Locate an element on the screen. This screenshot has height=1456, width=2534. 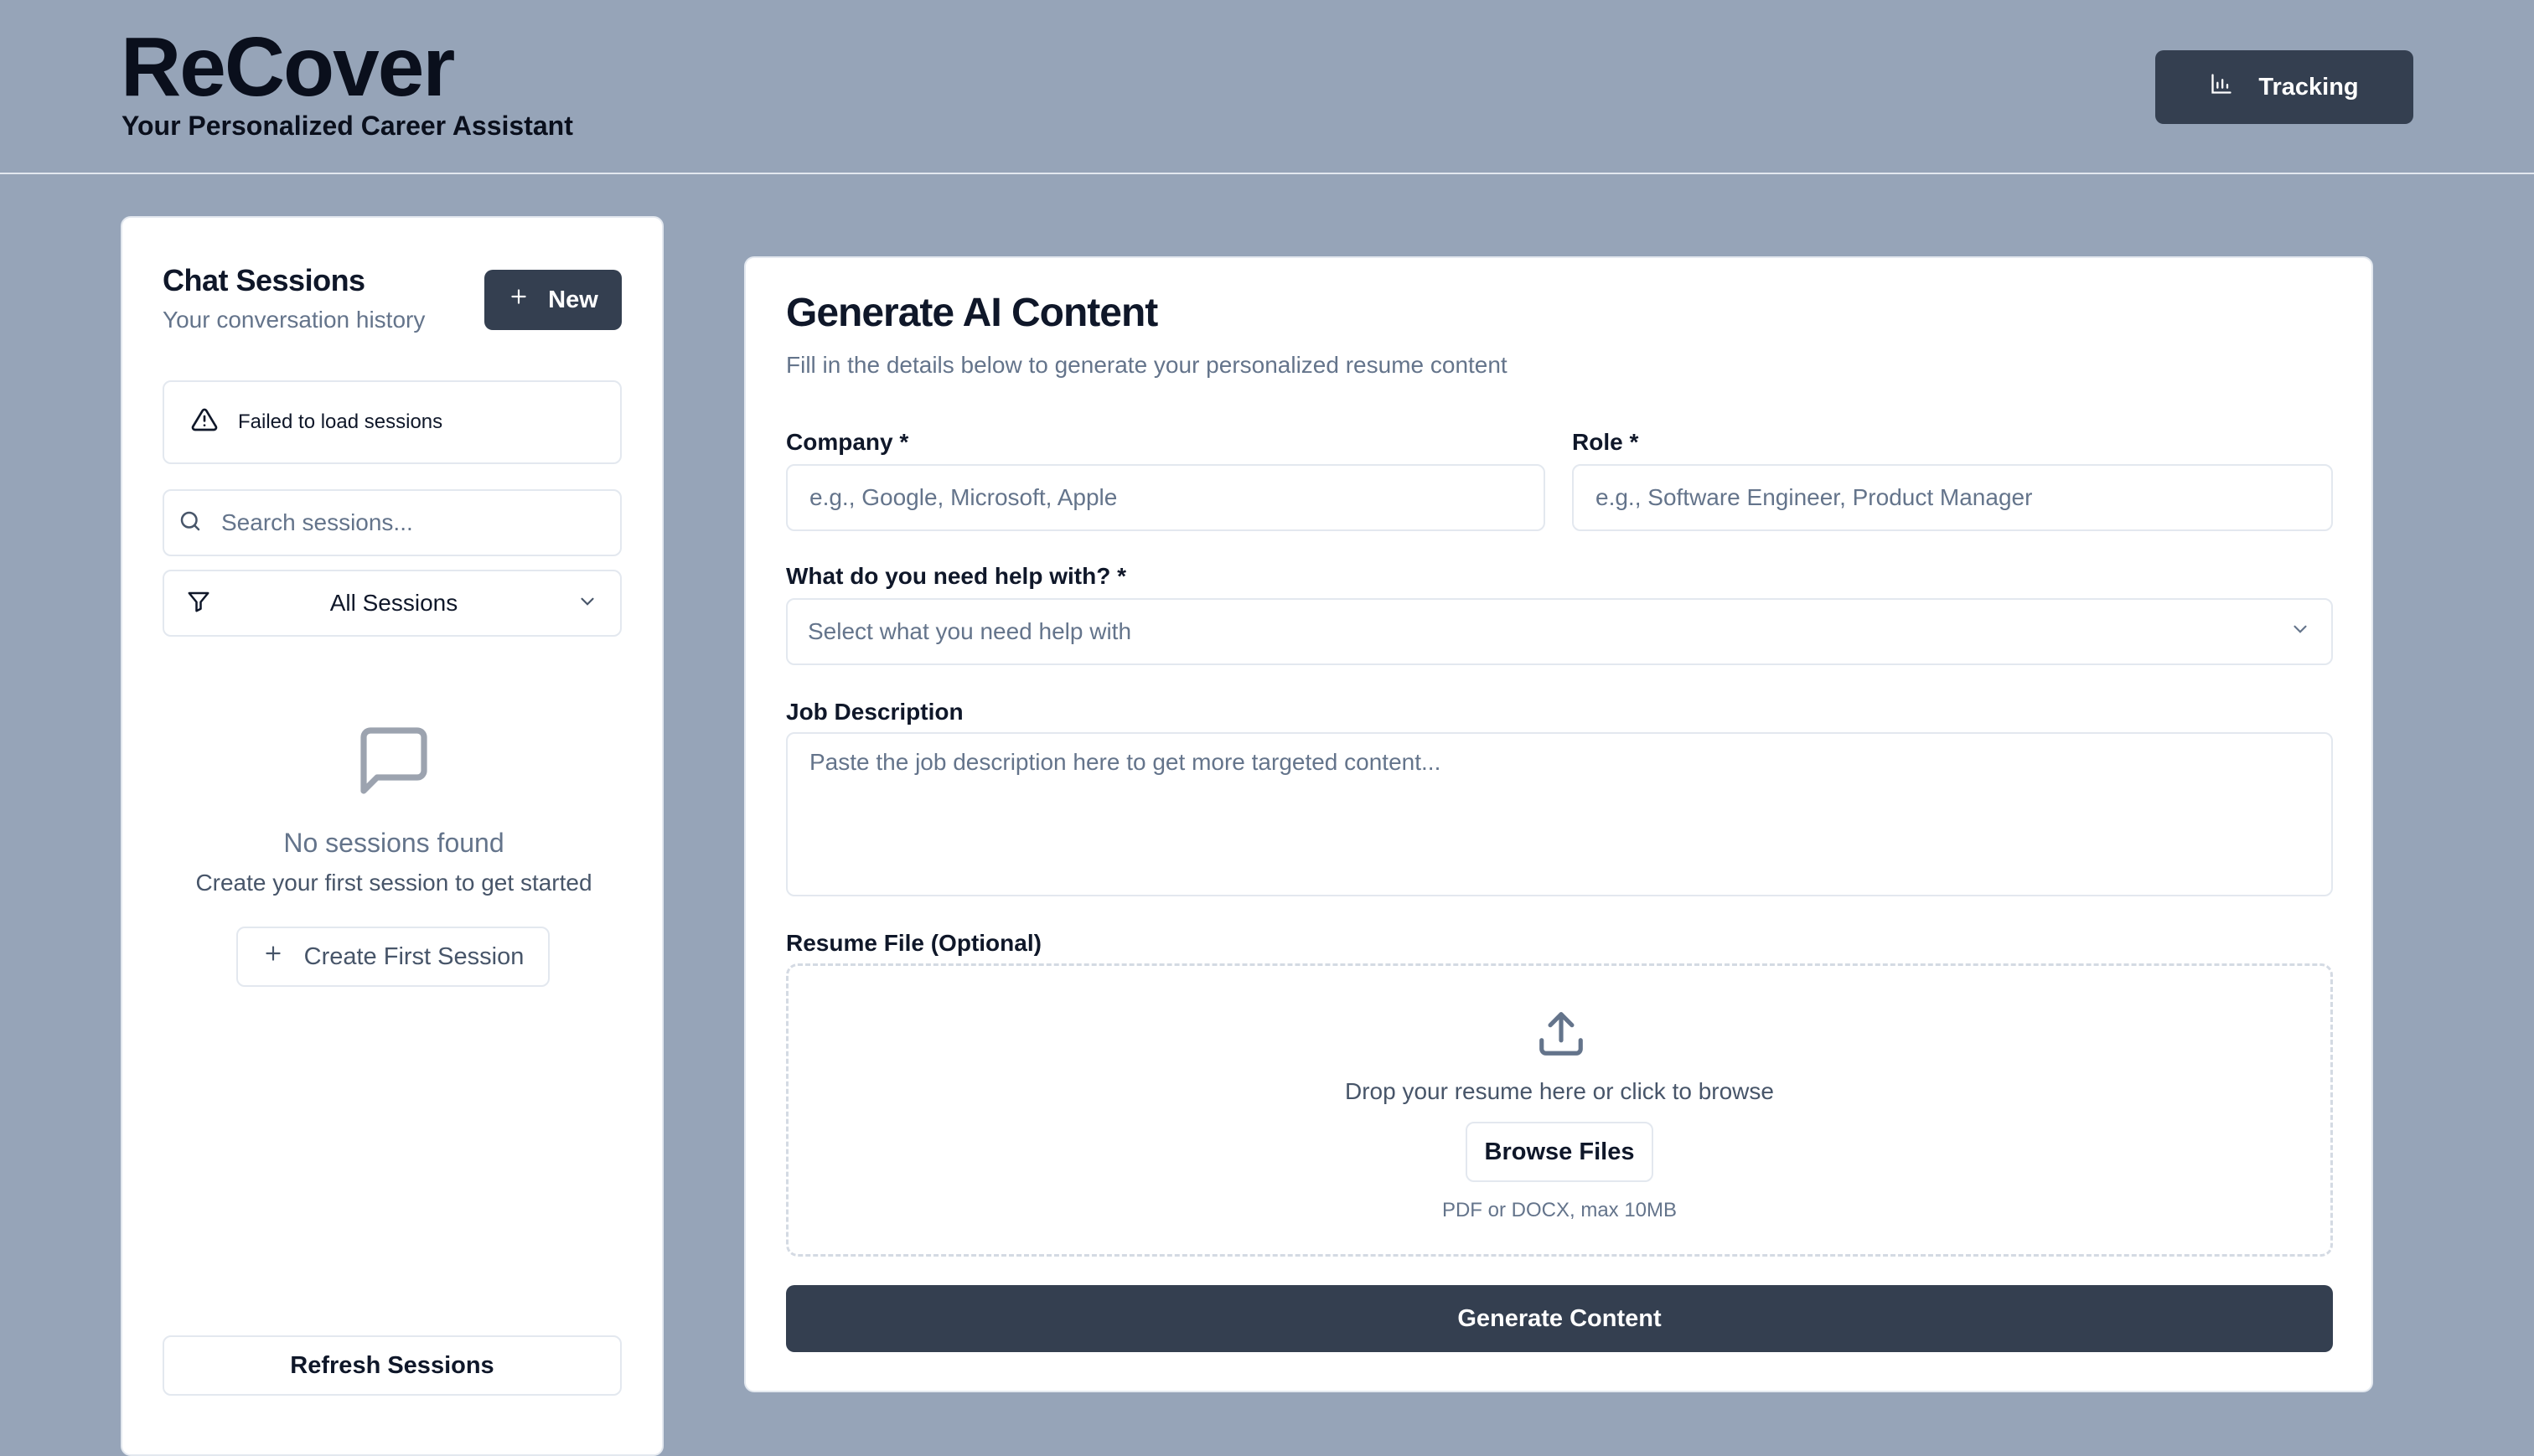
session-filter-select: All Sessions is located at coordinates (392, 603).